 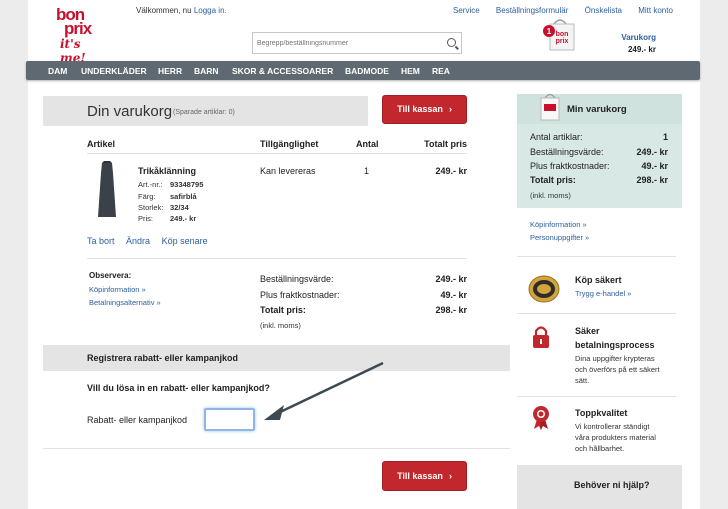 What do you see at coordinates (185, 241) in the screenshot?
I see `buy-later-link: Köp senare` at bounding box center [185, 241].